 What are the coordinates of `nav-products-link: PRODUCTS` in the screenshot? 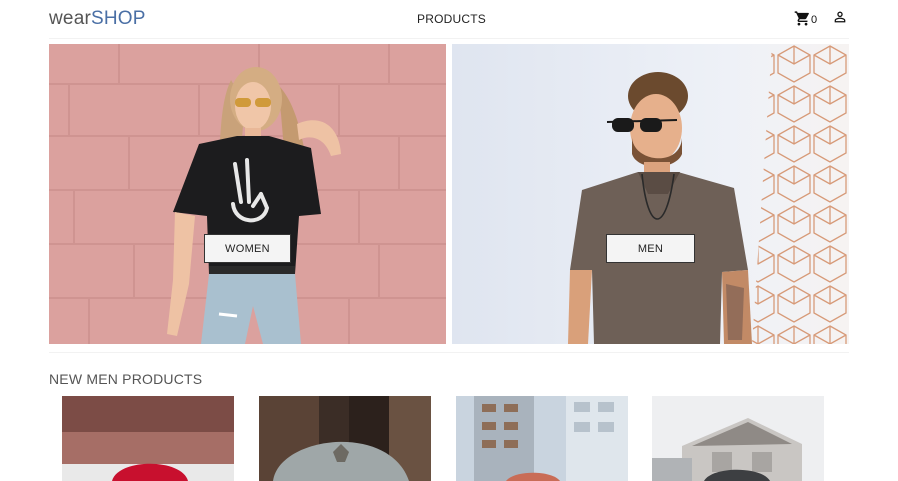 It's located at (451, 19).